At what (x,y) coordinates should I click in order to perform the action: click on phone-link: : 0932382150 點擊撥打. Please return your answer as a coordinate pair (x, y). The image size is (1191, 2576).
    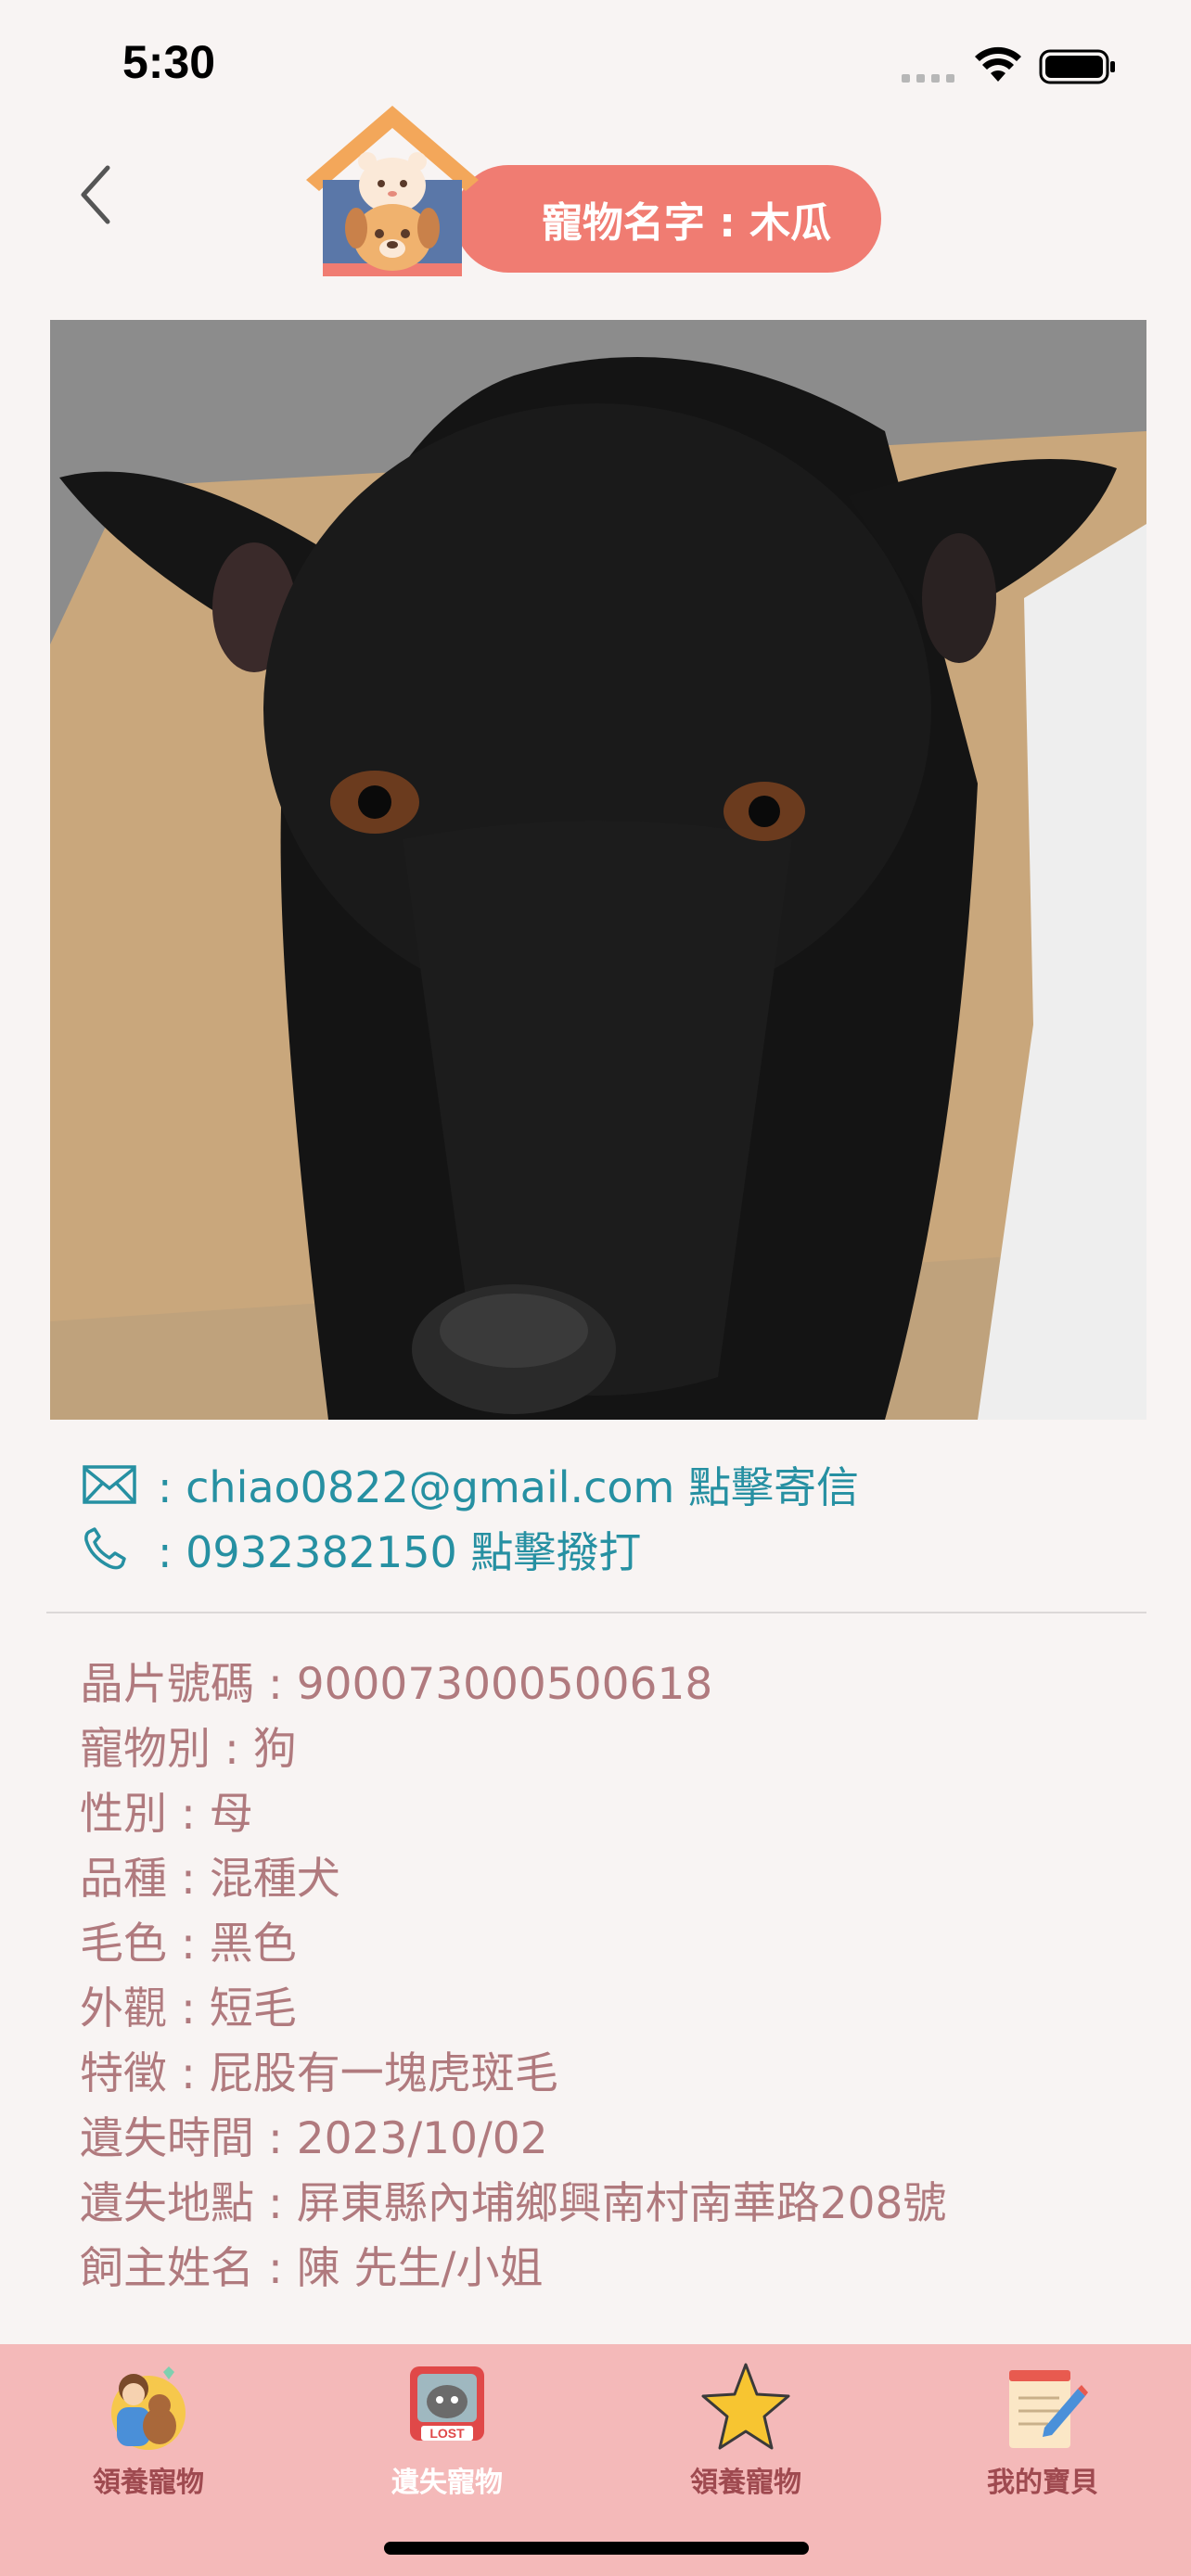
    Looking at the image, I should click on (399, 1550).